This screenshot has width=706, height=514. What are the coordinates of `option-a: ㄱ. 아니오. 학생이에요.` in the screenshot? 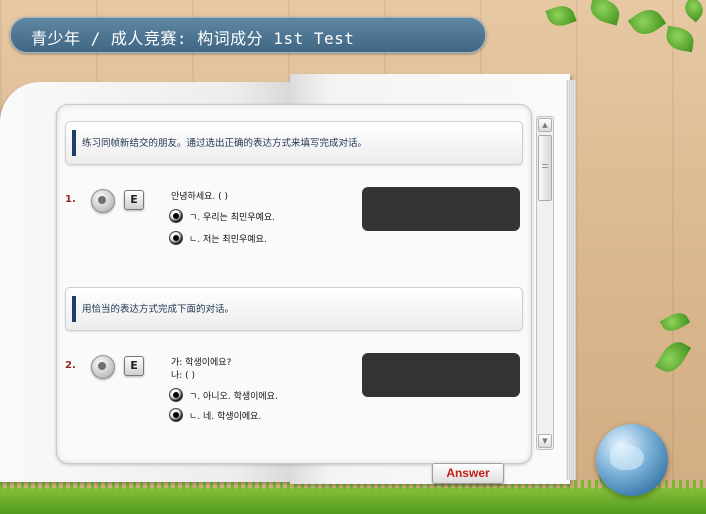 It's located at (249, 395).